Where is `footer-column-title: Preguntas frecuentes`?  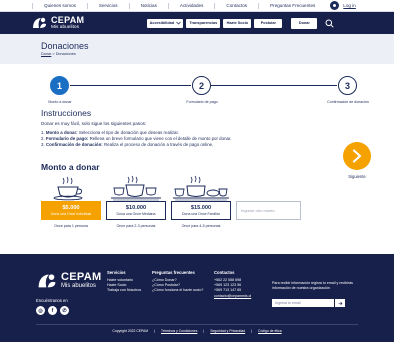 footer-column-title: Preguntas frecuentes is located at coordinates (173, 272).